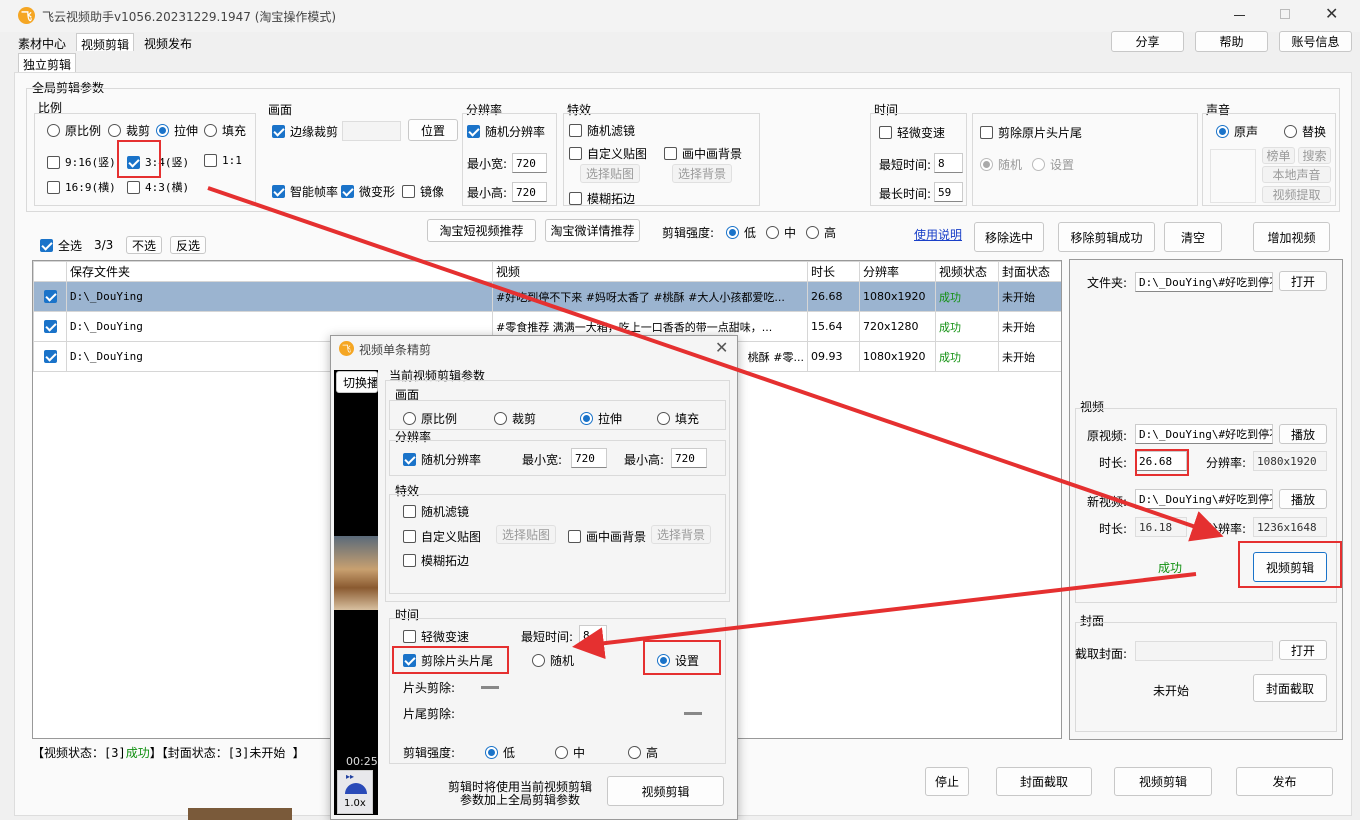  I want to click on dialog-select-bg-button: 选择背景, so click(681, 534).